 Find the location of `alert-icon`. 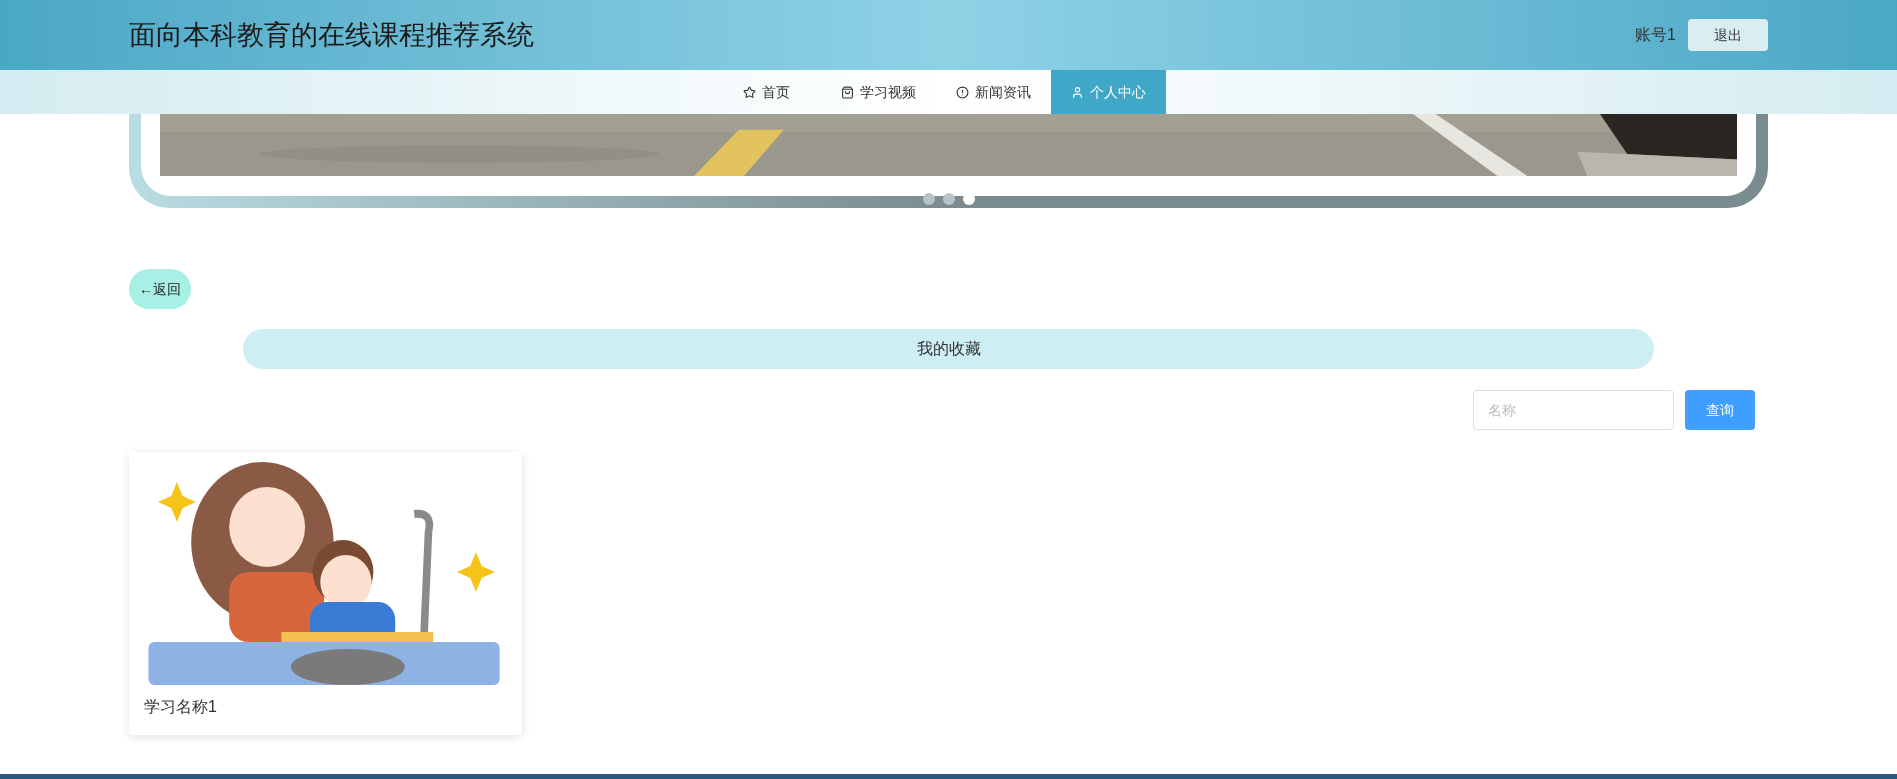

alert-icon is located at coordinates (962, 92).